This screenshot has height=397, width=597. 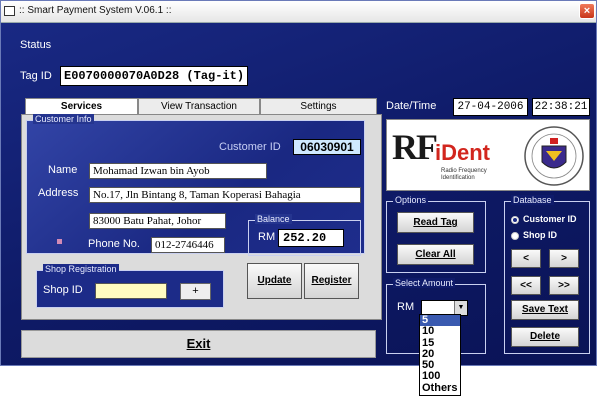 I want to click on update-button: Update, so click(x=274, y=281).